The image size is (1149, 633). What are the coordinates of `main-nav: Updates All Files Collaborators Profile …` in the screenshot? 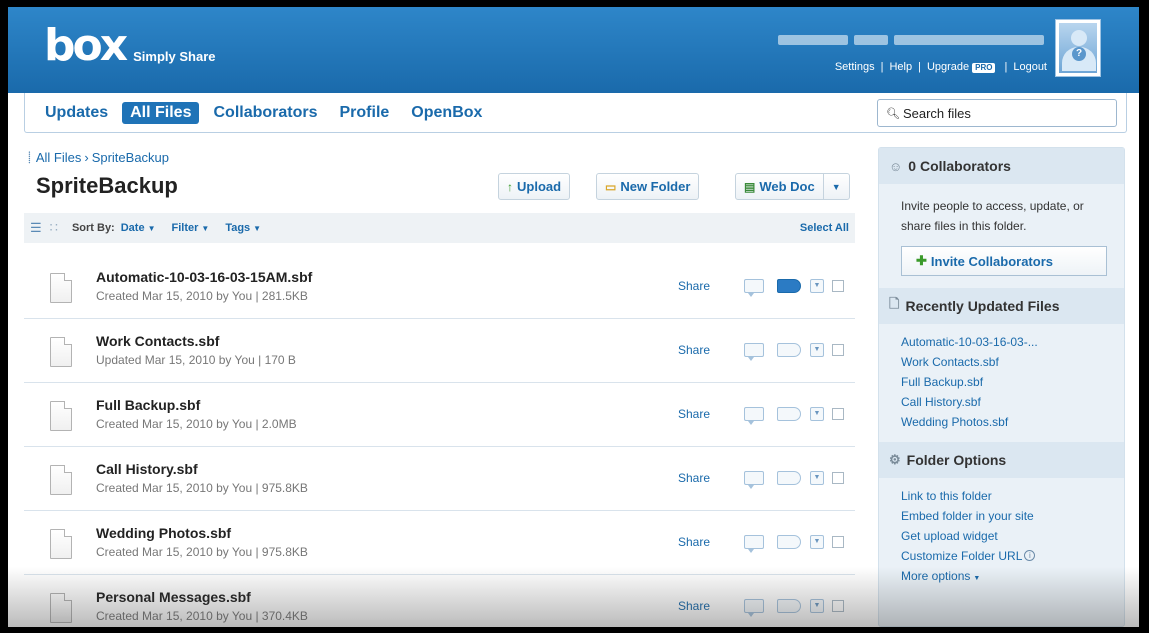 It's located at (575, 113).